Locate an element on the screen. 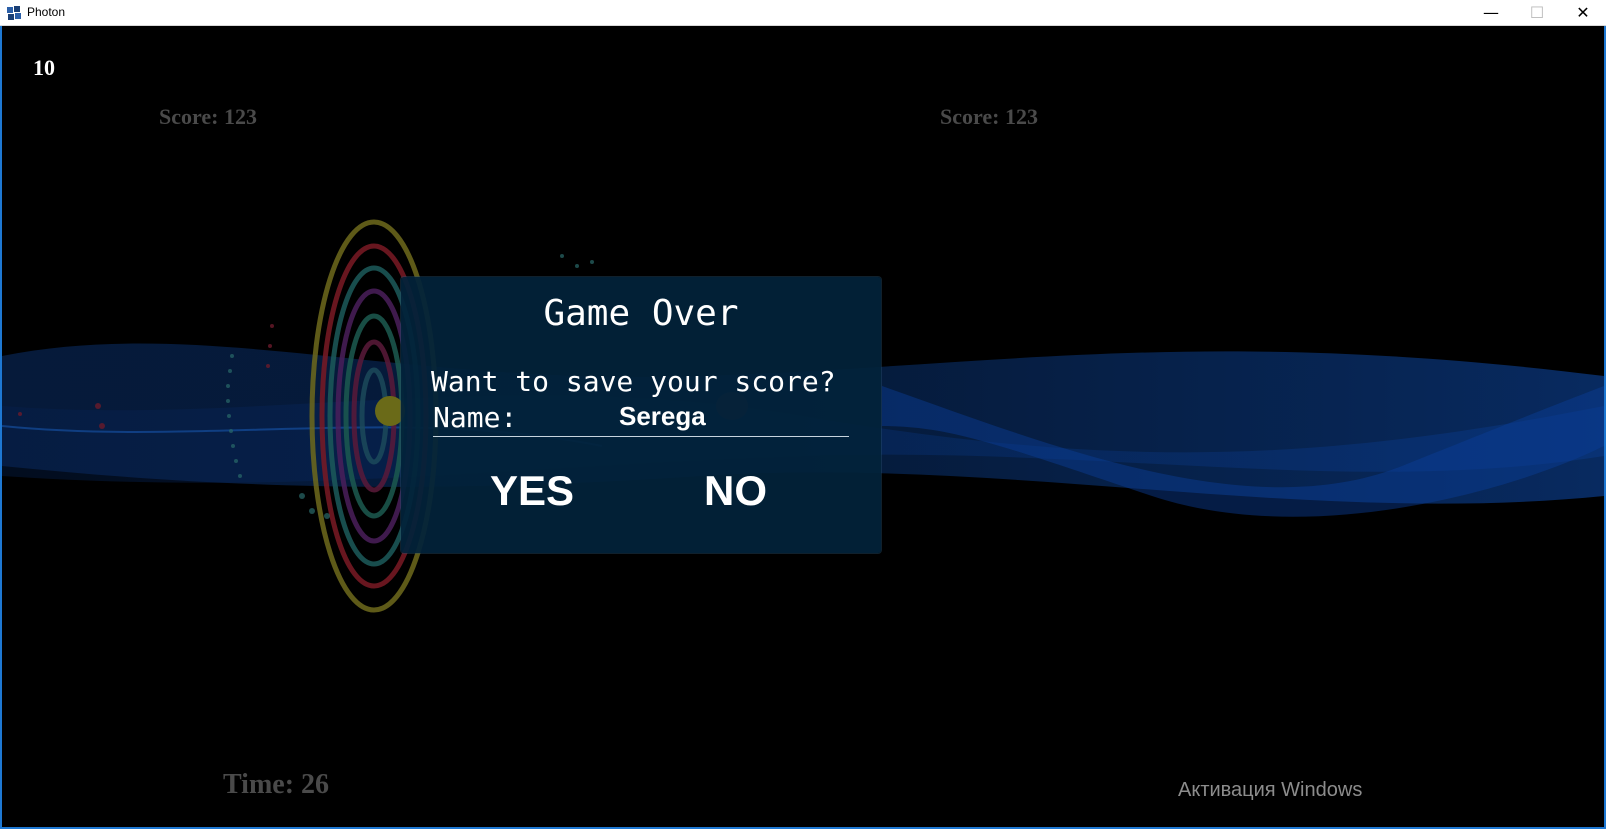 The width and height of the screenshot is (1606, 829). window-titlebar: Photon — ☐ ✕ is located at coordinates (803, 13).